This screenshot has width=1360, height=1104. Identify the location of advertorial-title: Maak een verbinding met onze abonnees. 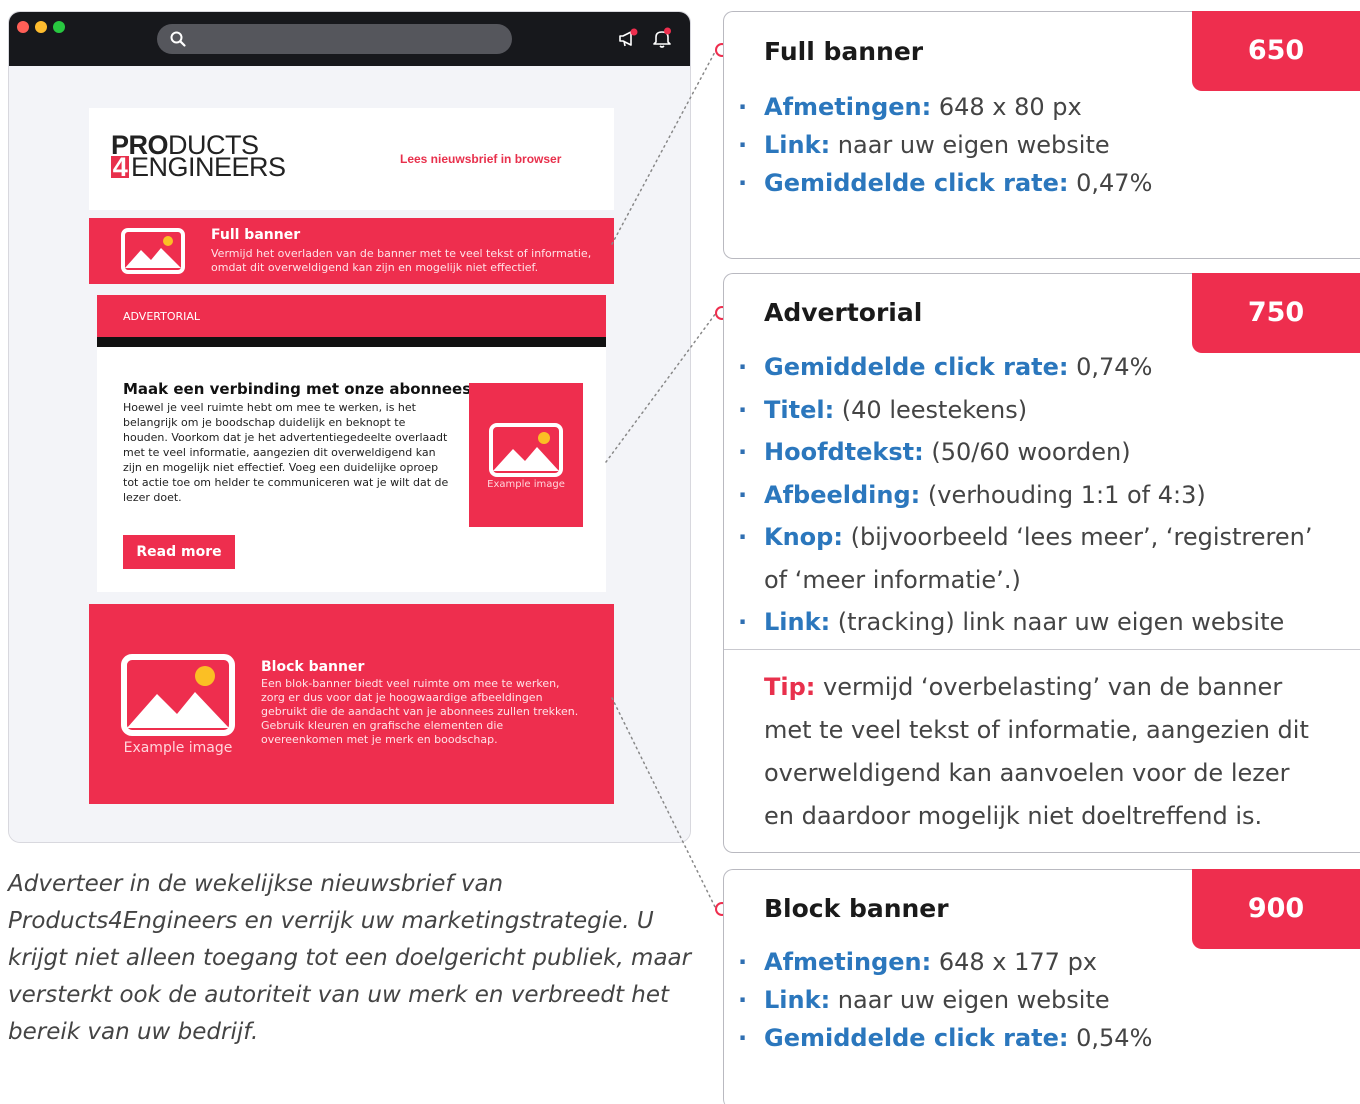
(297, 389).